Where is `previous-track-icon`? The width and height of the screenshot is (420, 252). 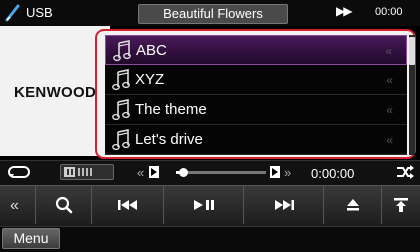 previous-track-icon is located at coordinates (127, 205).